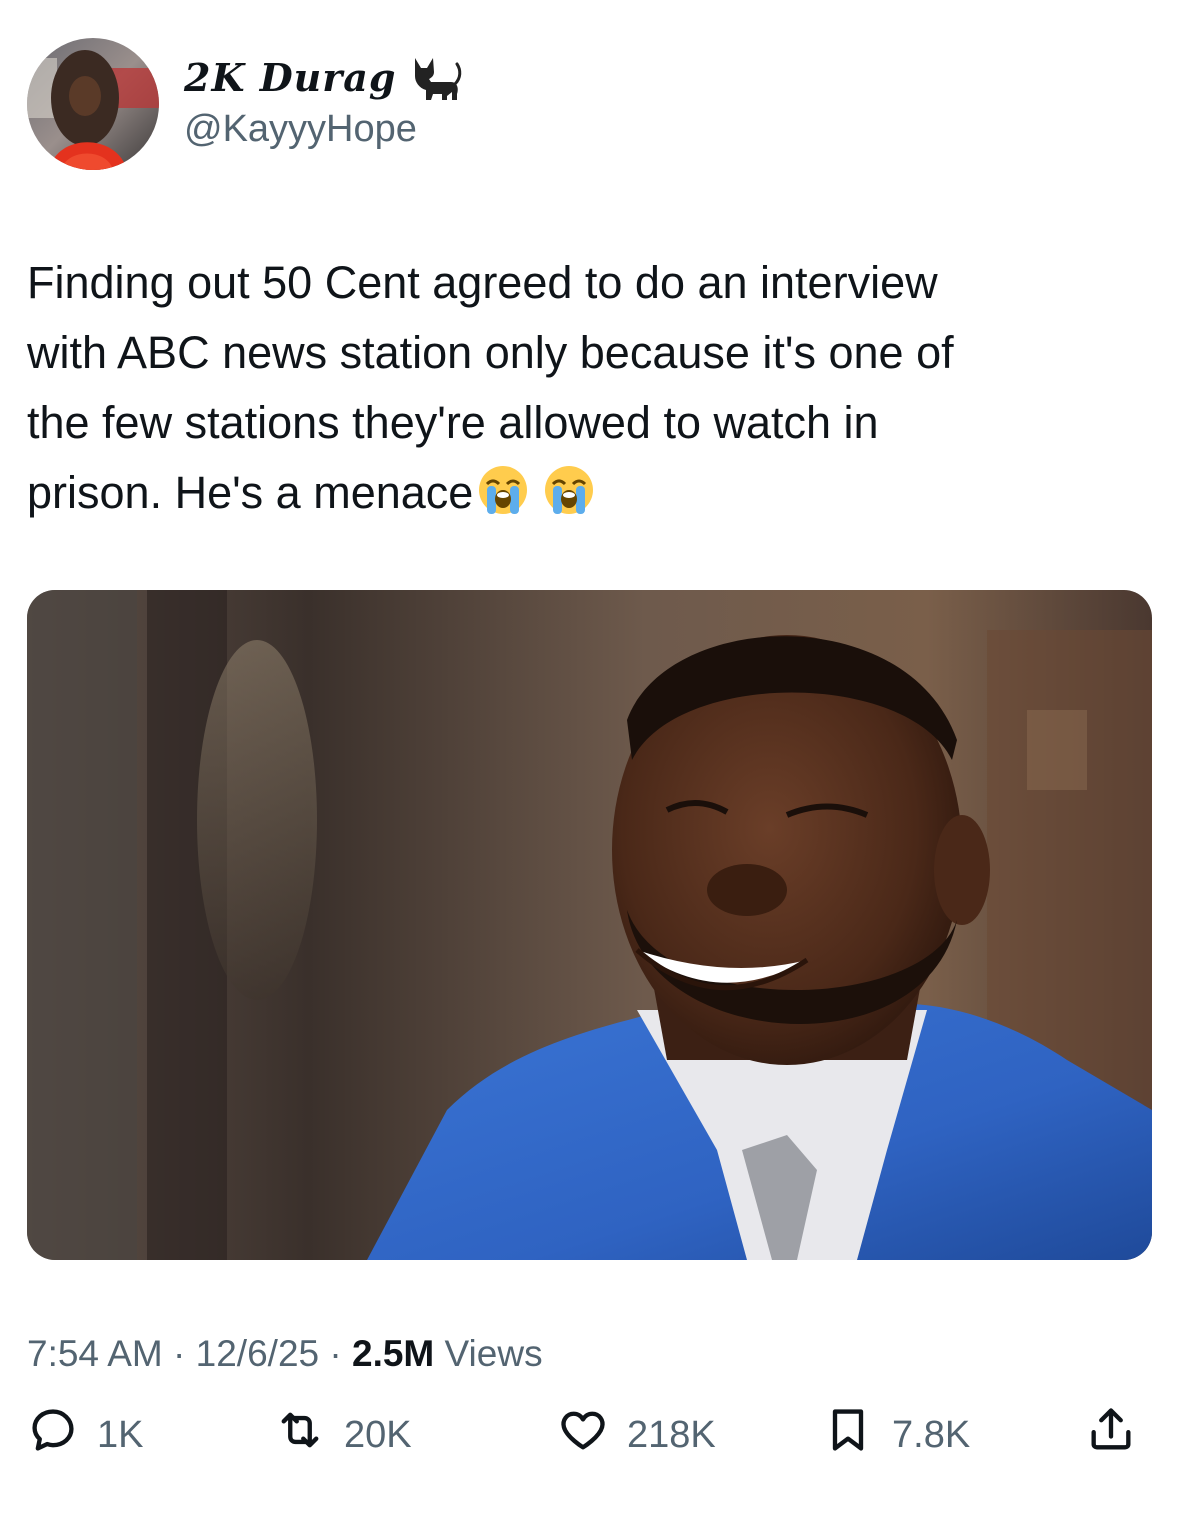 This screenshot has height=1527, width=1179. I want to click on avatar-photo, so click(93, 104).